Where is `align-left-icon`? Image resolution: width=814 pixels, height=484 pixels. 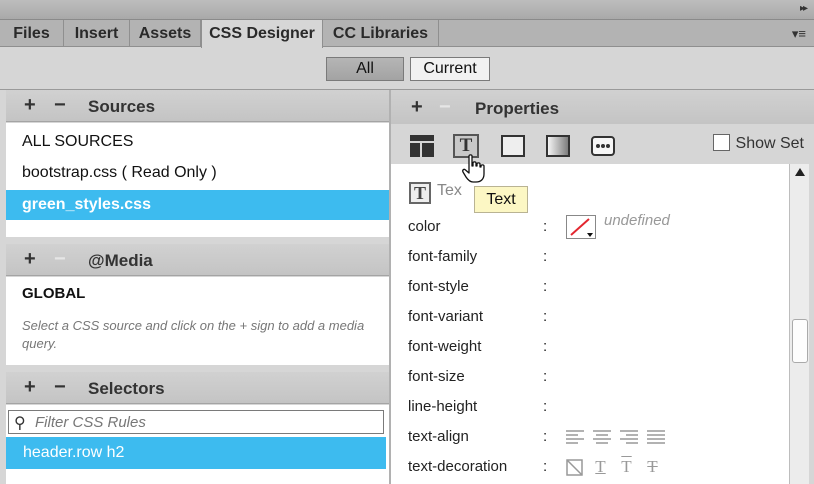
align-left-icon is located at coordinates (575, 437).